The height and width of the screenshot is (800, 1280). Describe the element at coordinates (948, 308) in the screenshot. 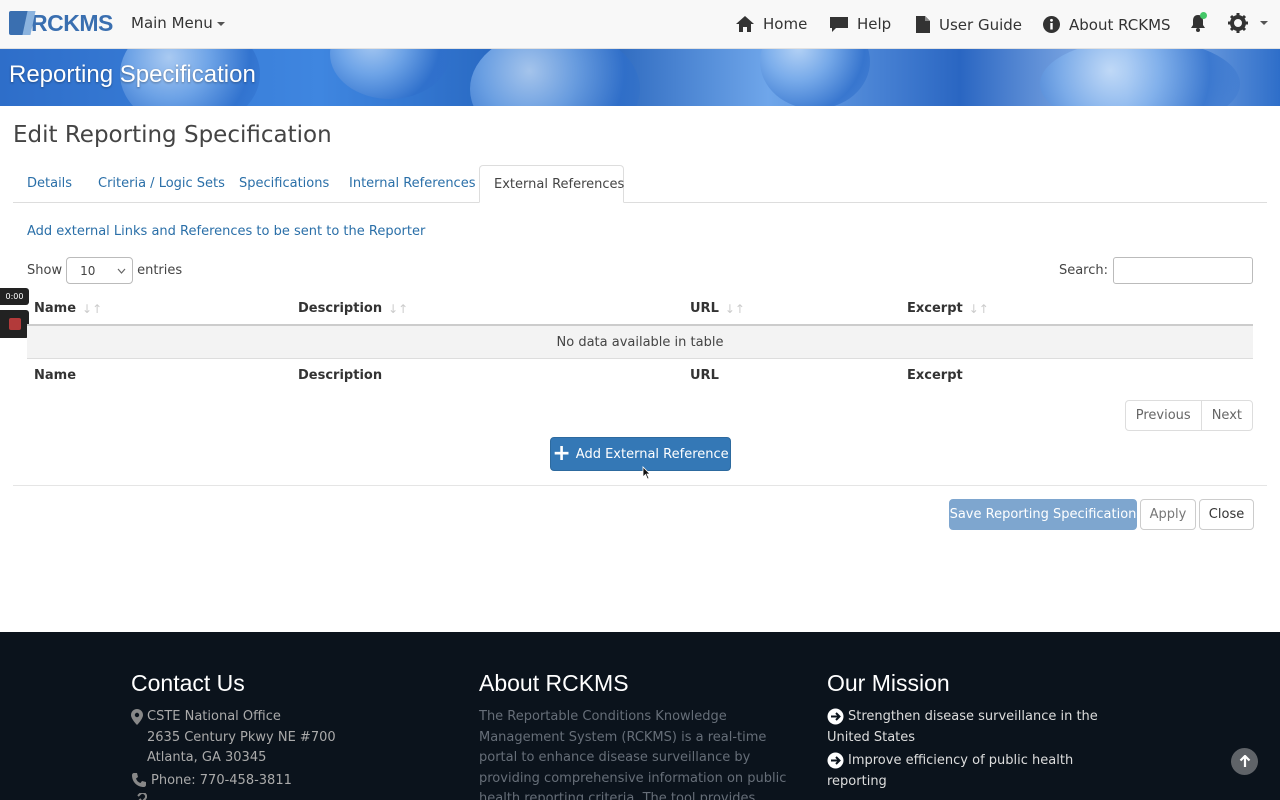

I see `column-header-excerpt: Excerpt ↓↑` at that location.